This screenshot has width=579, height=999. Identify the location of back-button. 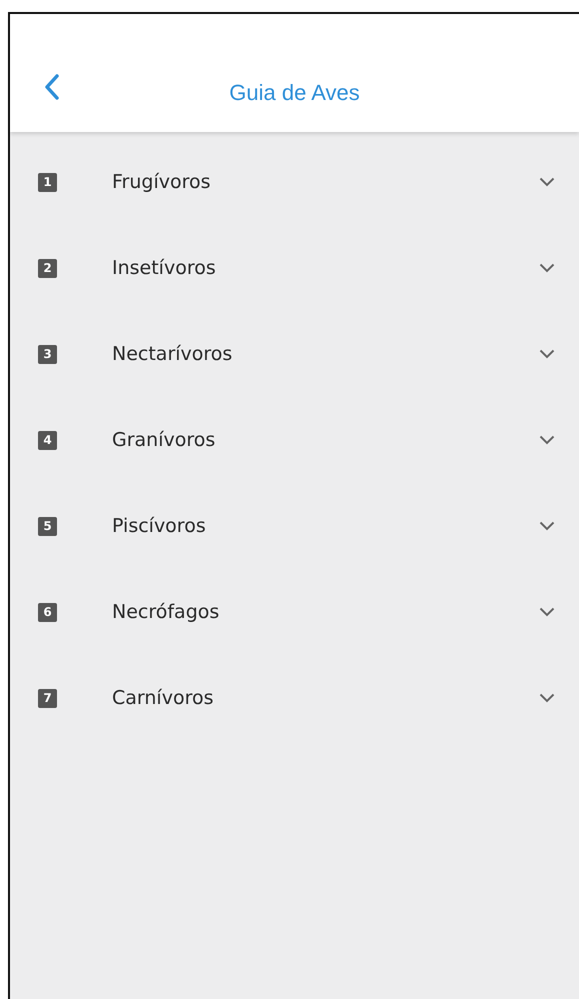
(52, 87).